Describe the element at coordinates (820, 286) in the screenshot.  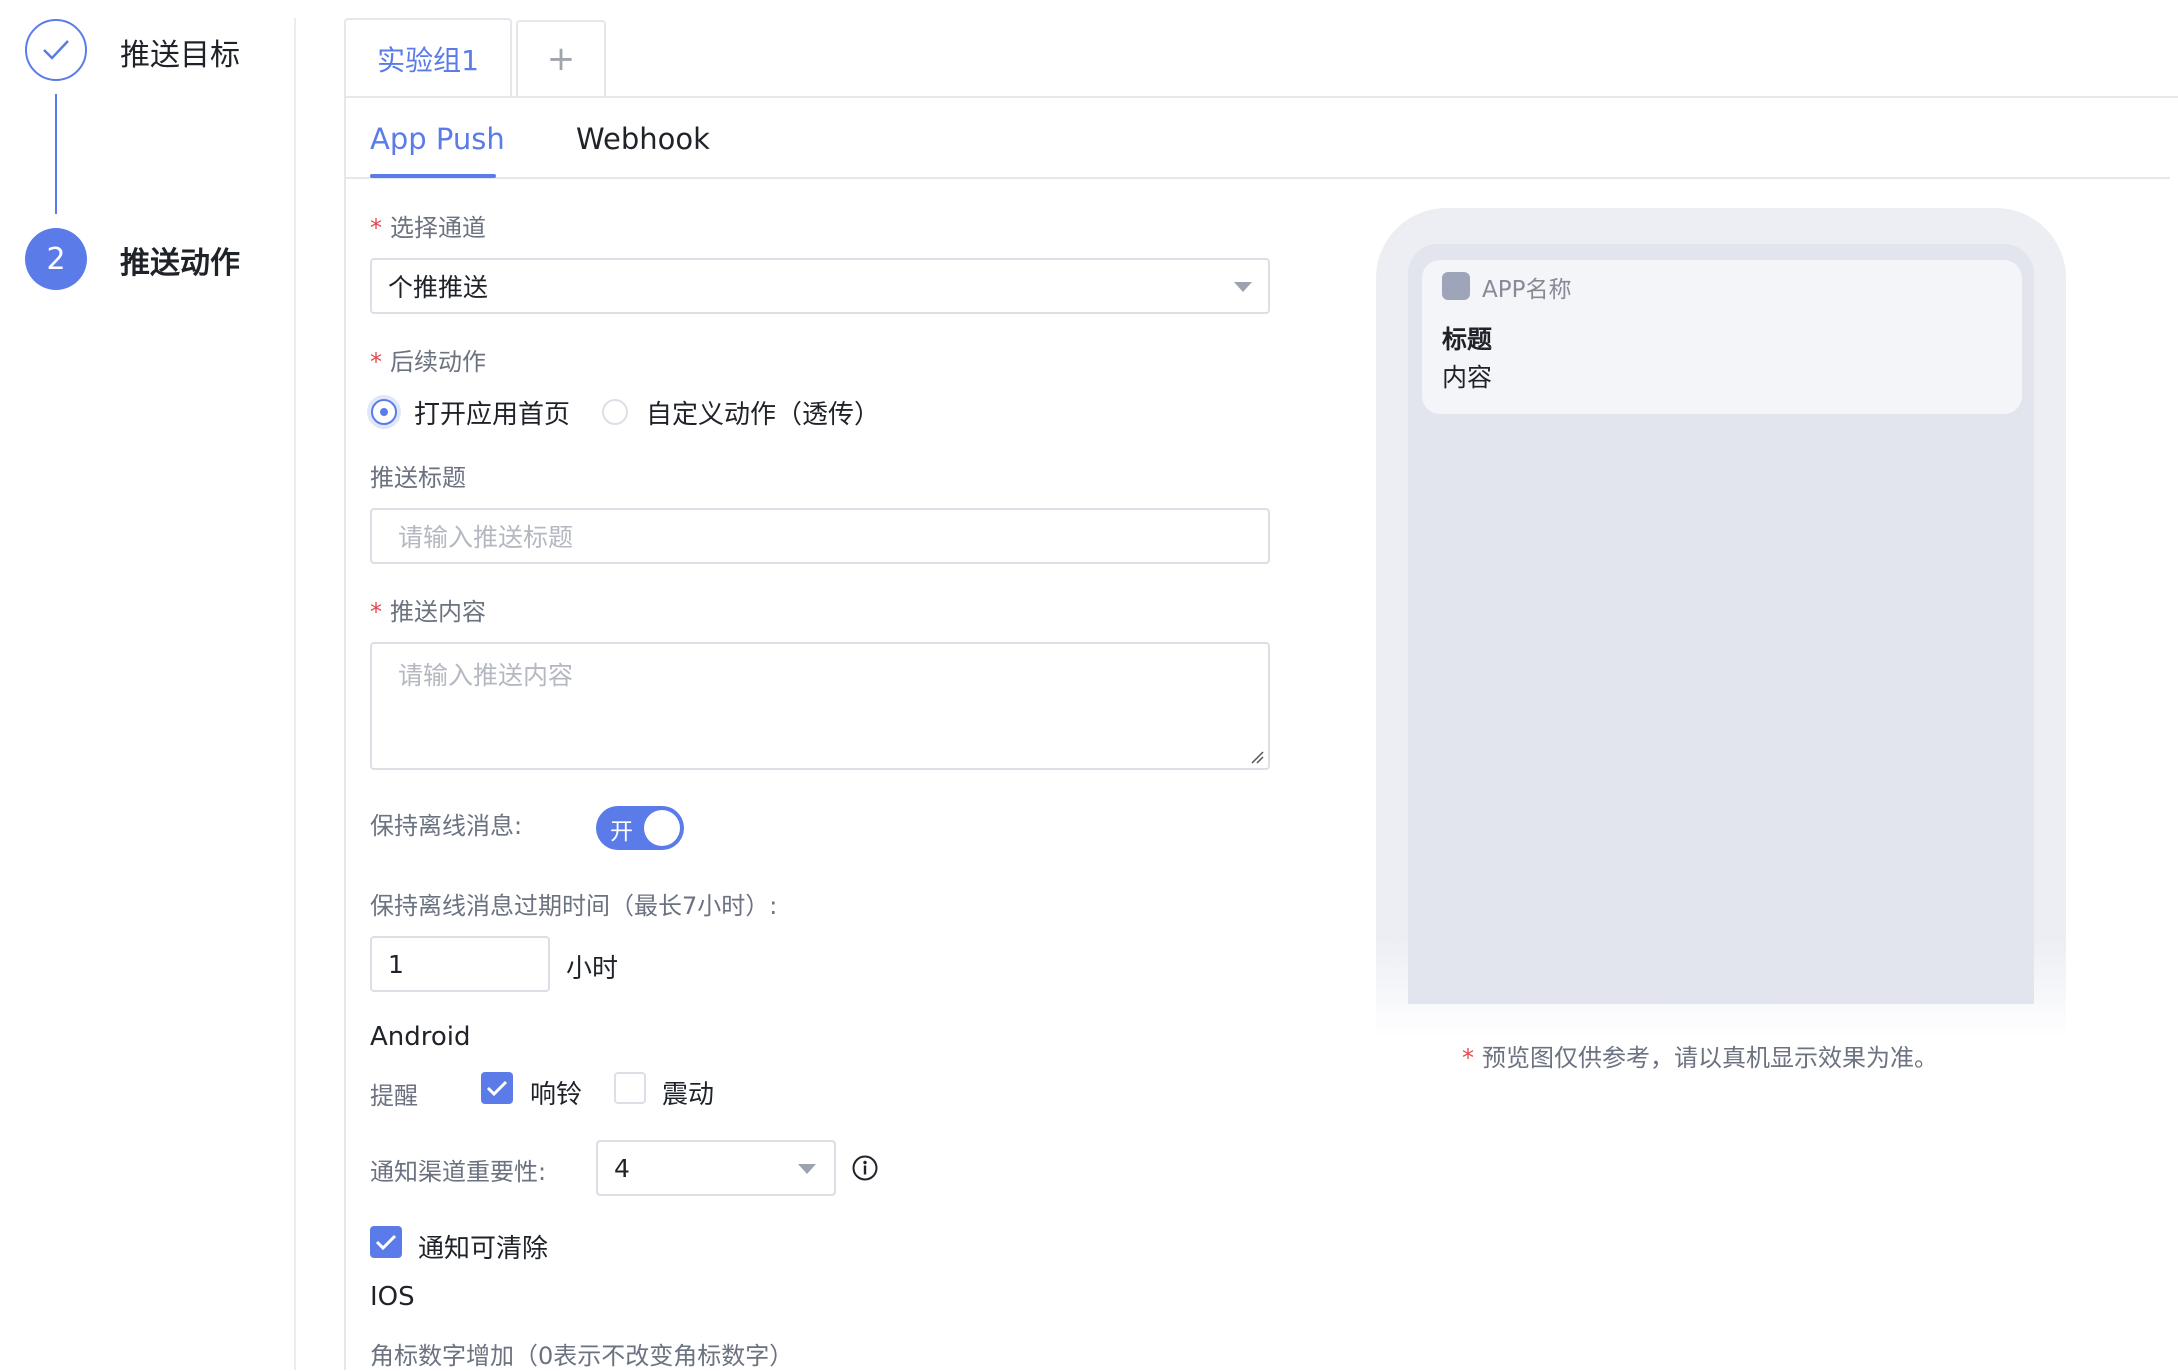
I see `channel-select: 个推推送` at that location.